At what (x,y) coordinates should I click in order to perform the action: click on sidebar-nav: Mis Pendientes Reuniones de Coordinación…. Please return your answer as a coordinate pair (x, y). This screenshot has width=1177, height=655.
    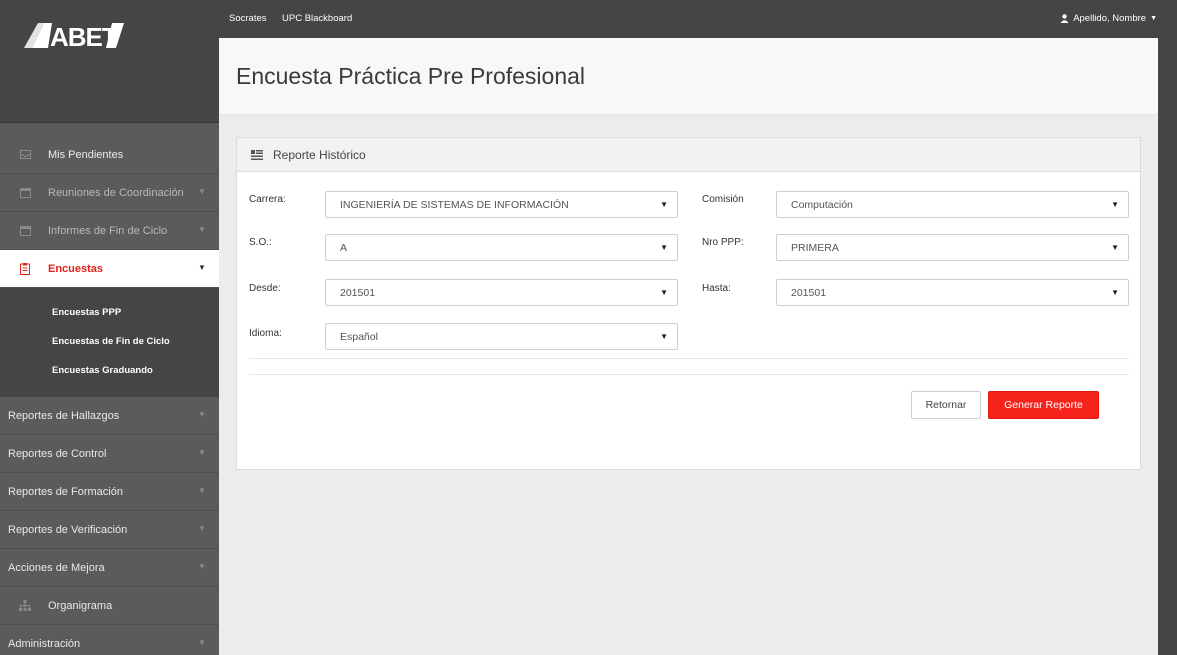
    Looking at the image, I should click on (109, 395).